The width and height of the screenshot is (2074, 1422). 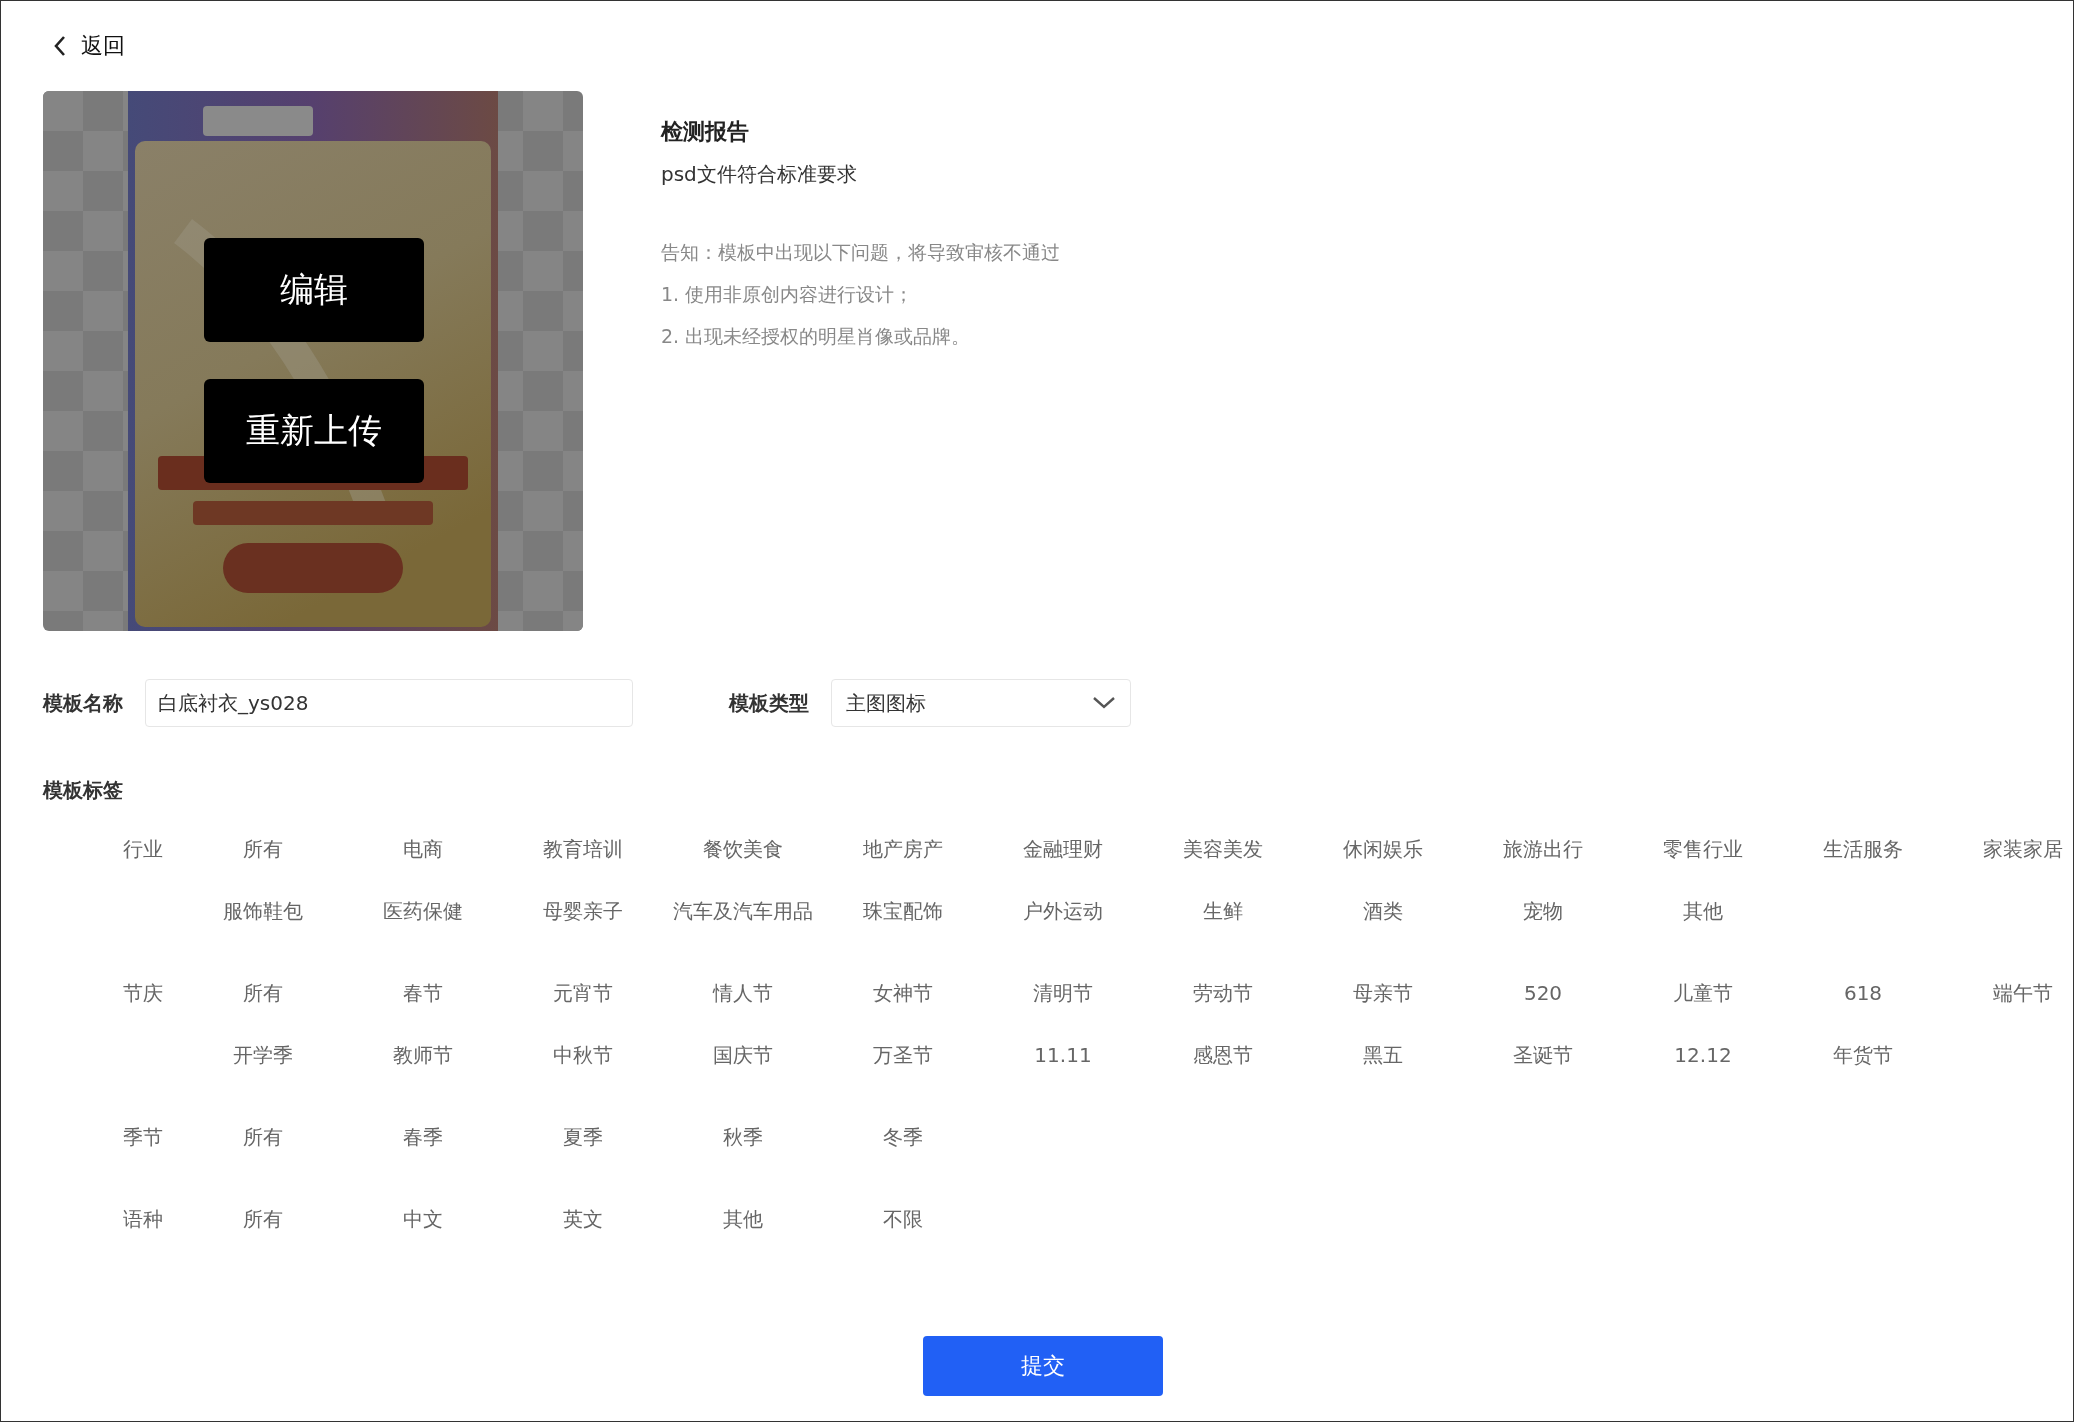 I want to click on tag-option: 汽车及汽车用品, so click(x=743, y=911).